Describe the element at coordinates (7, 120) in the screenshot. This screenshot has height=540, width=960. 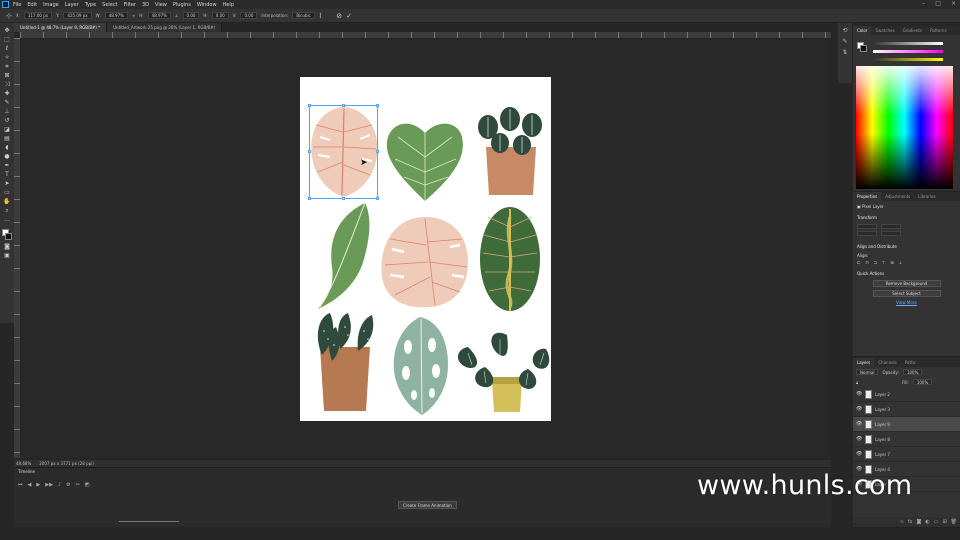
I see `history-brush-icon: ↺` at that location.